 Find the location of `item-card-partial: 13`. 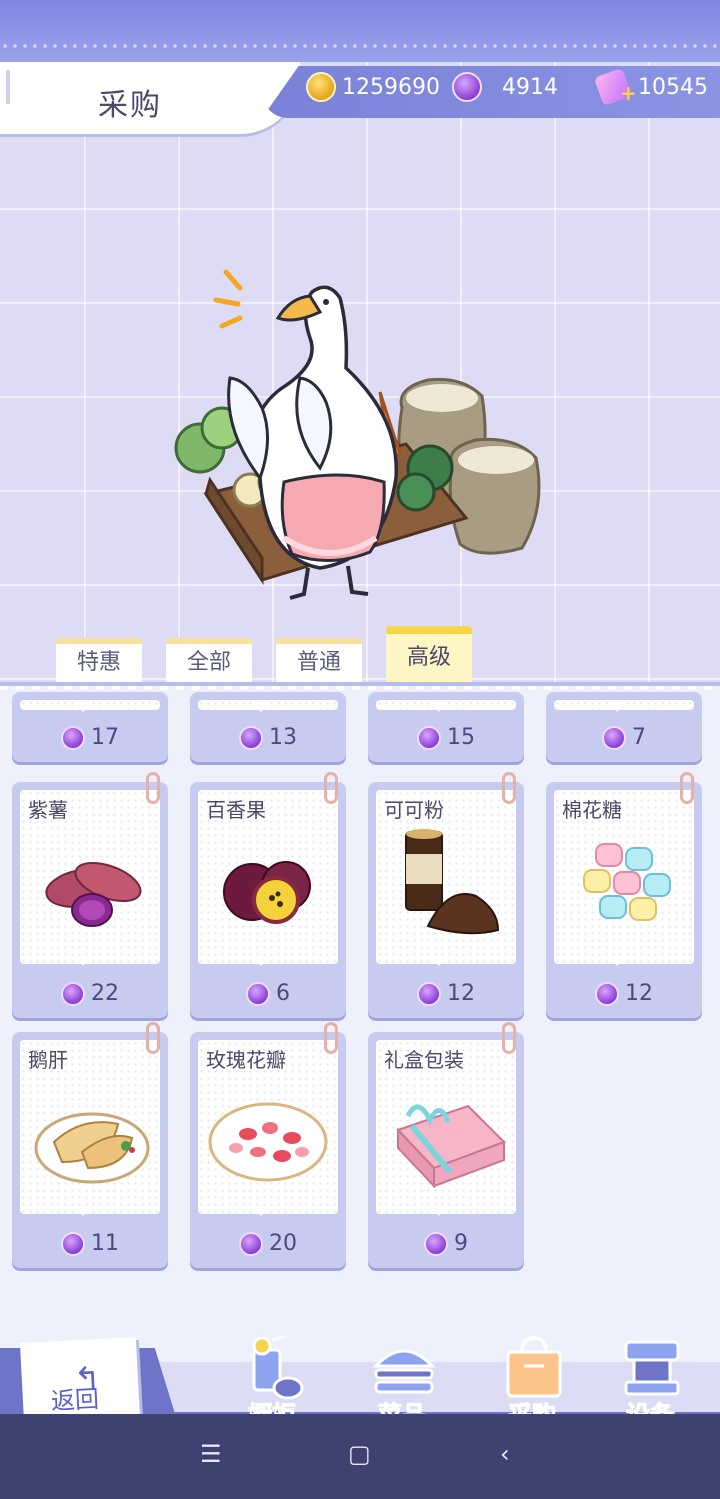

item-card-partial: 13 is located at coordinates (268, 727).